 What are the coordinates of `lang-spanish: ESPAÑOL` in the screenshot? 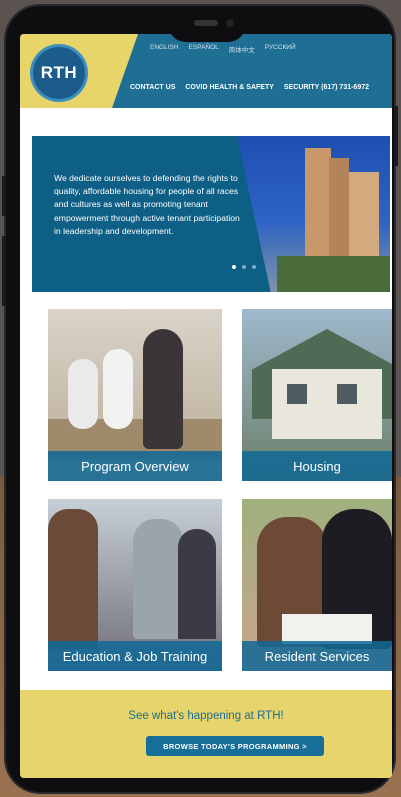 It's located at (204, 49).